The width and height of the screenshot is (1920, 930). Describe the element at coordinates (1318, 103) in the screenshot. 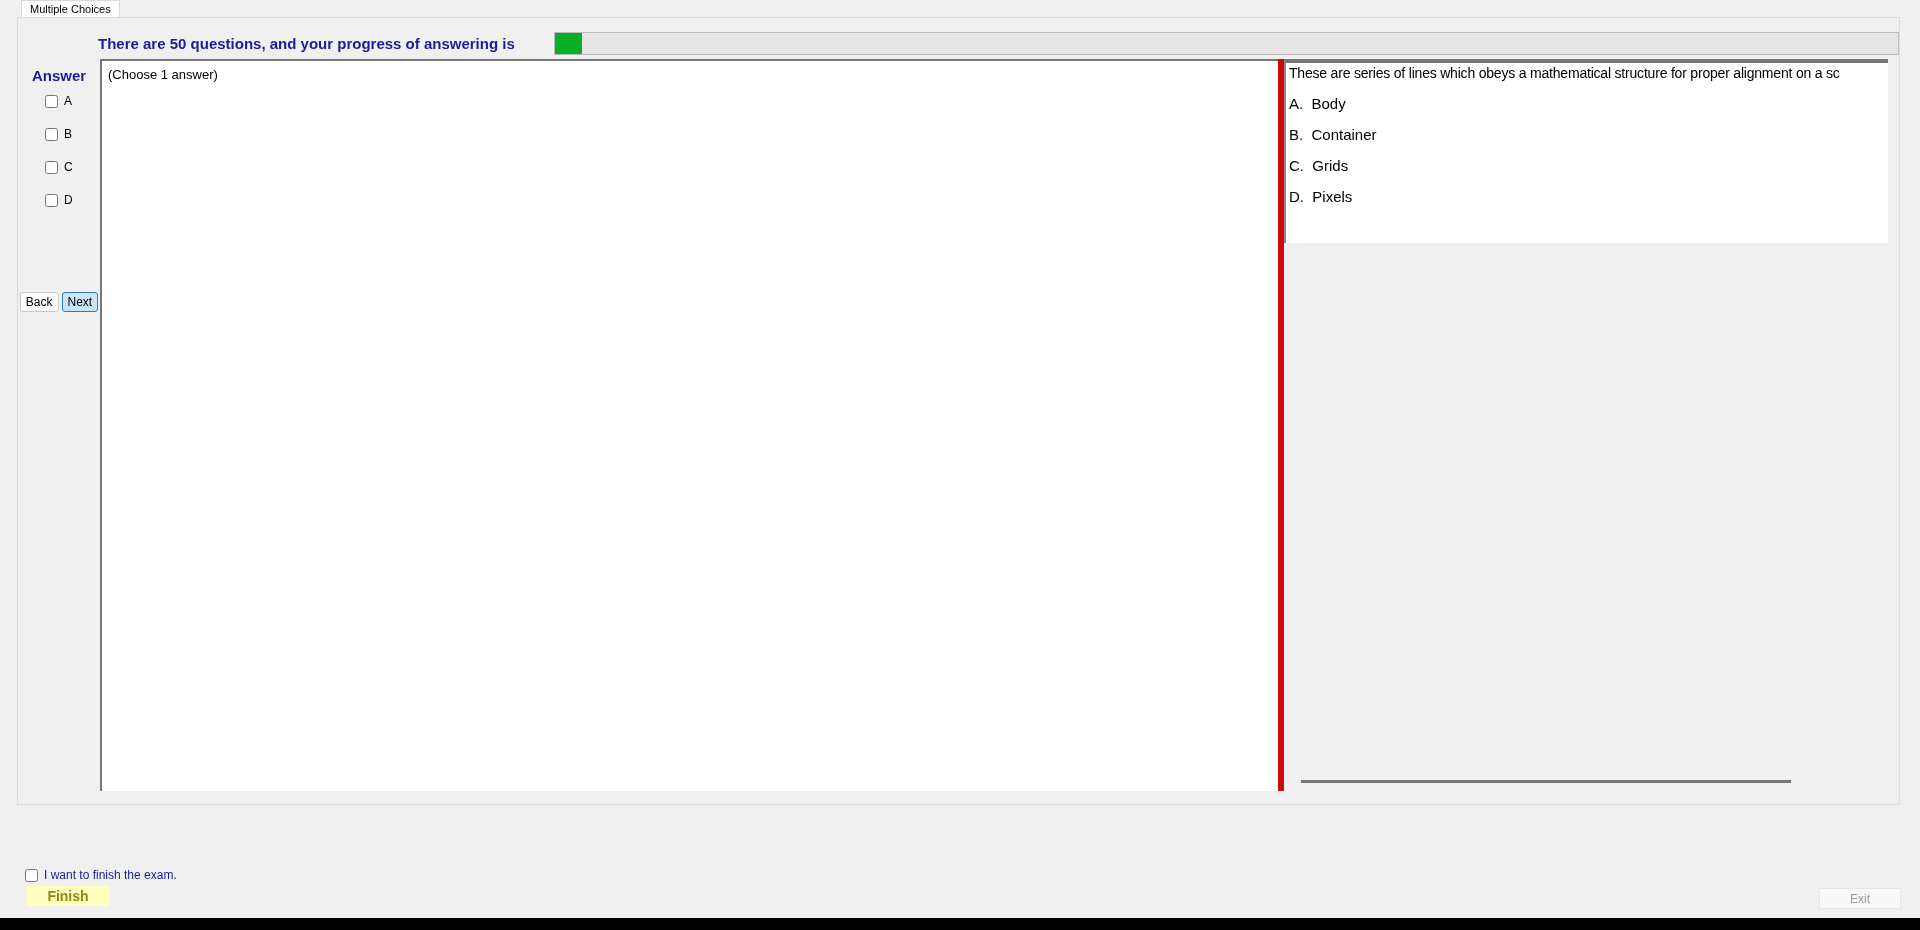

I see `choice-text: A. Body` at that location.